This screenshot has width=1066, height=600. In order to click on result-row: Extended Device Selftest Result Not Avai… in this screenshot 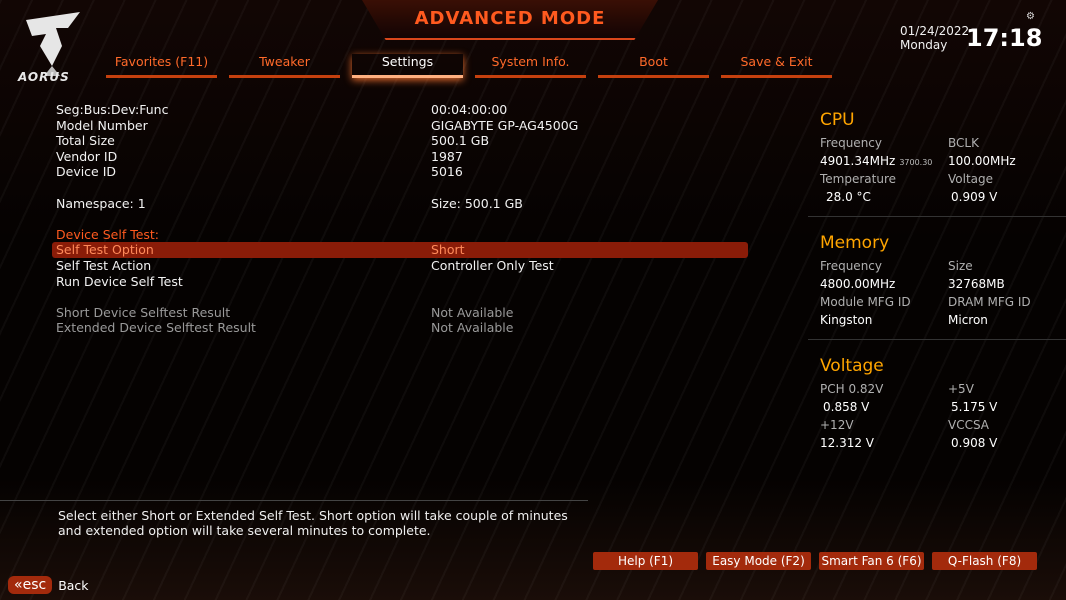, I will do `click(400, 328)`.